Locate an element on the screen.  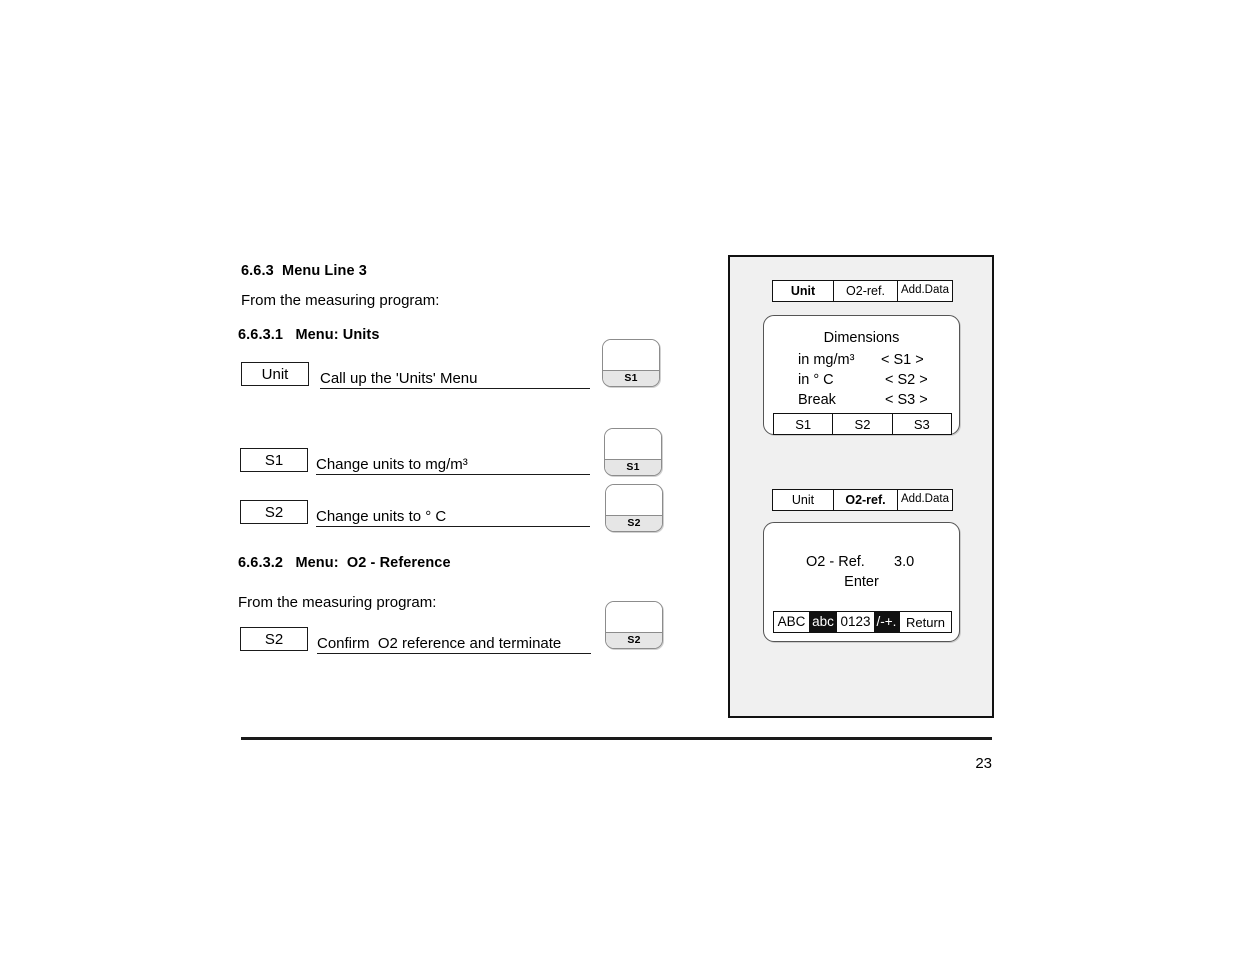
step-key-box-1: Unit is located at coordinates (275, 374).